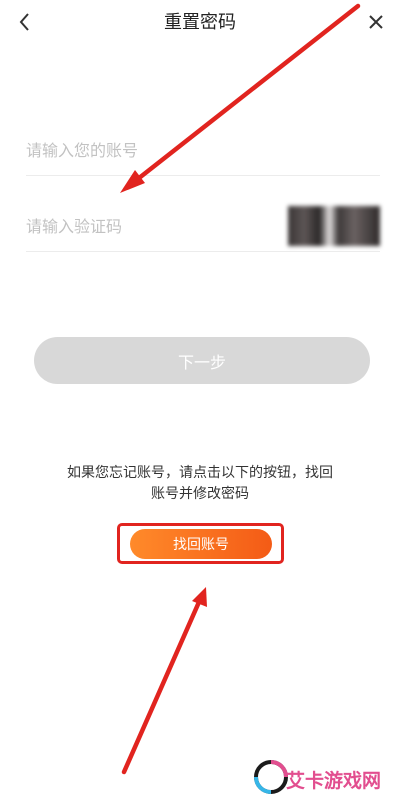 The height and width of the screenshot is (806, 400). I want to click on arrow-to-recover-button, so click(164, 681).